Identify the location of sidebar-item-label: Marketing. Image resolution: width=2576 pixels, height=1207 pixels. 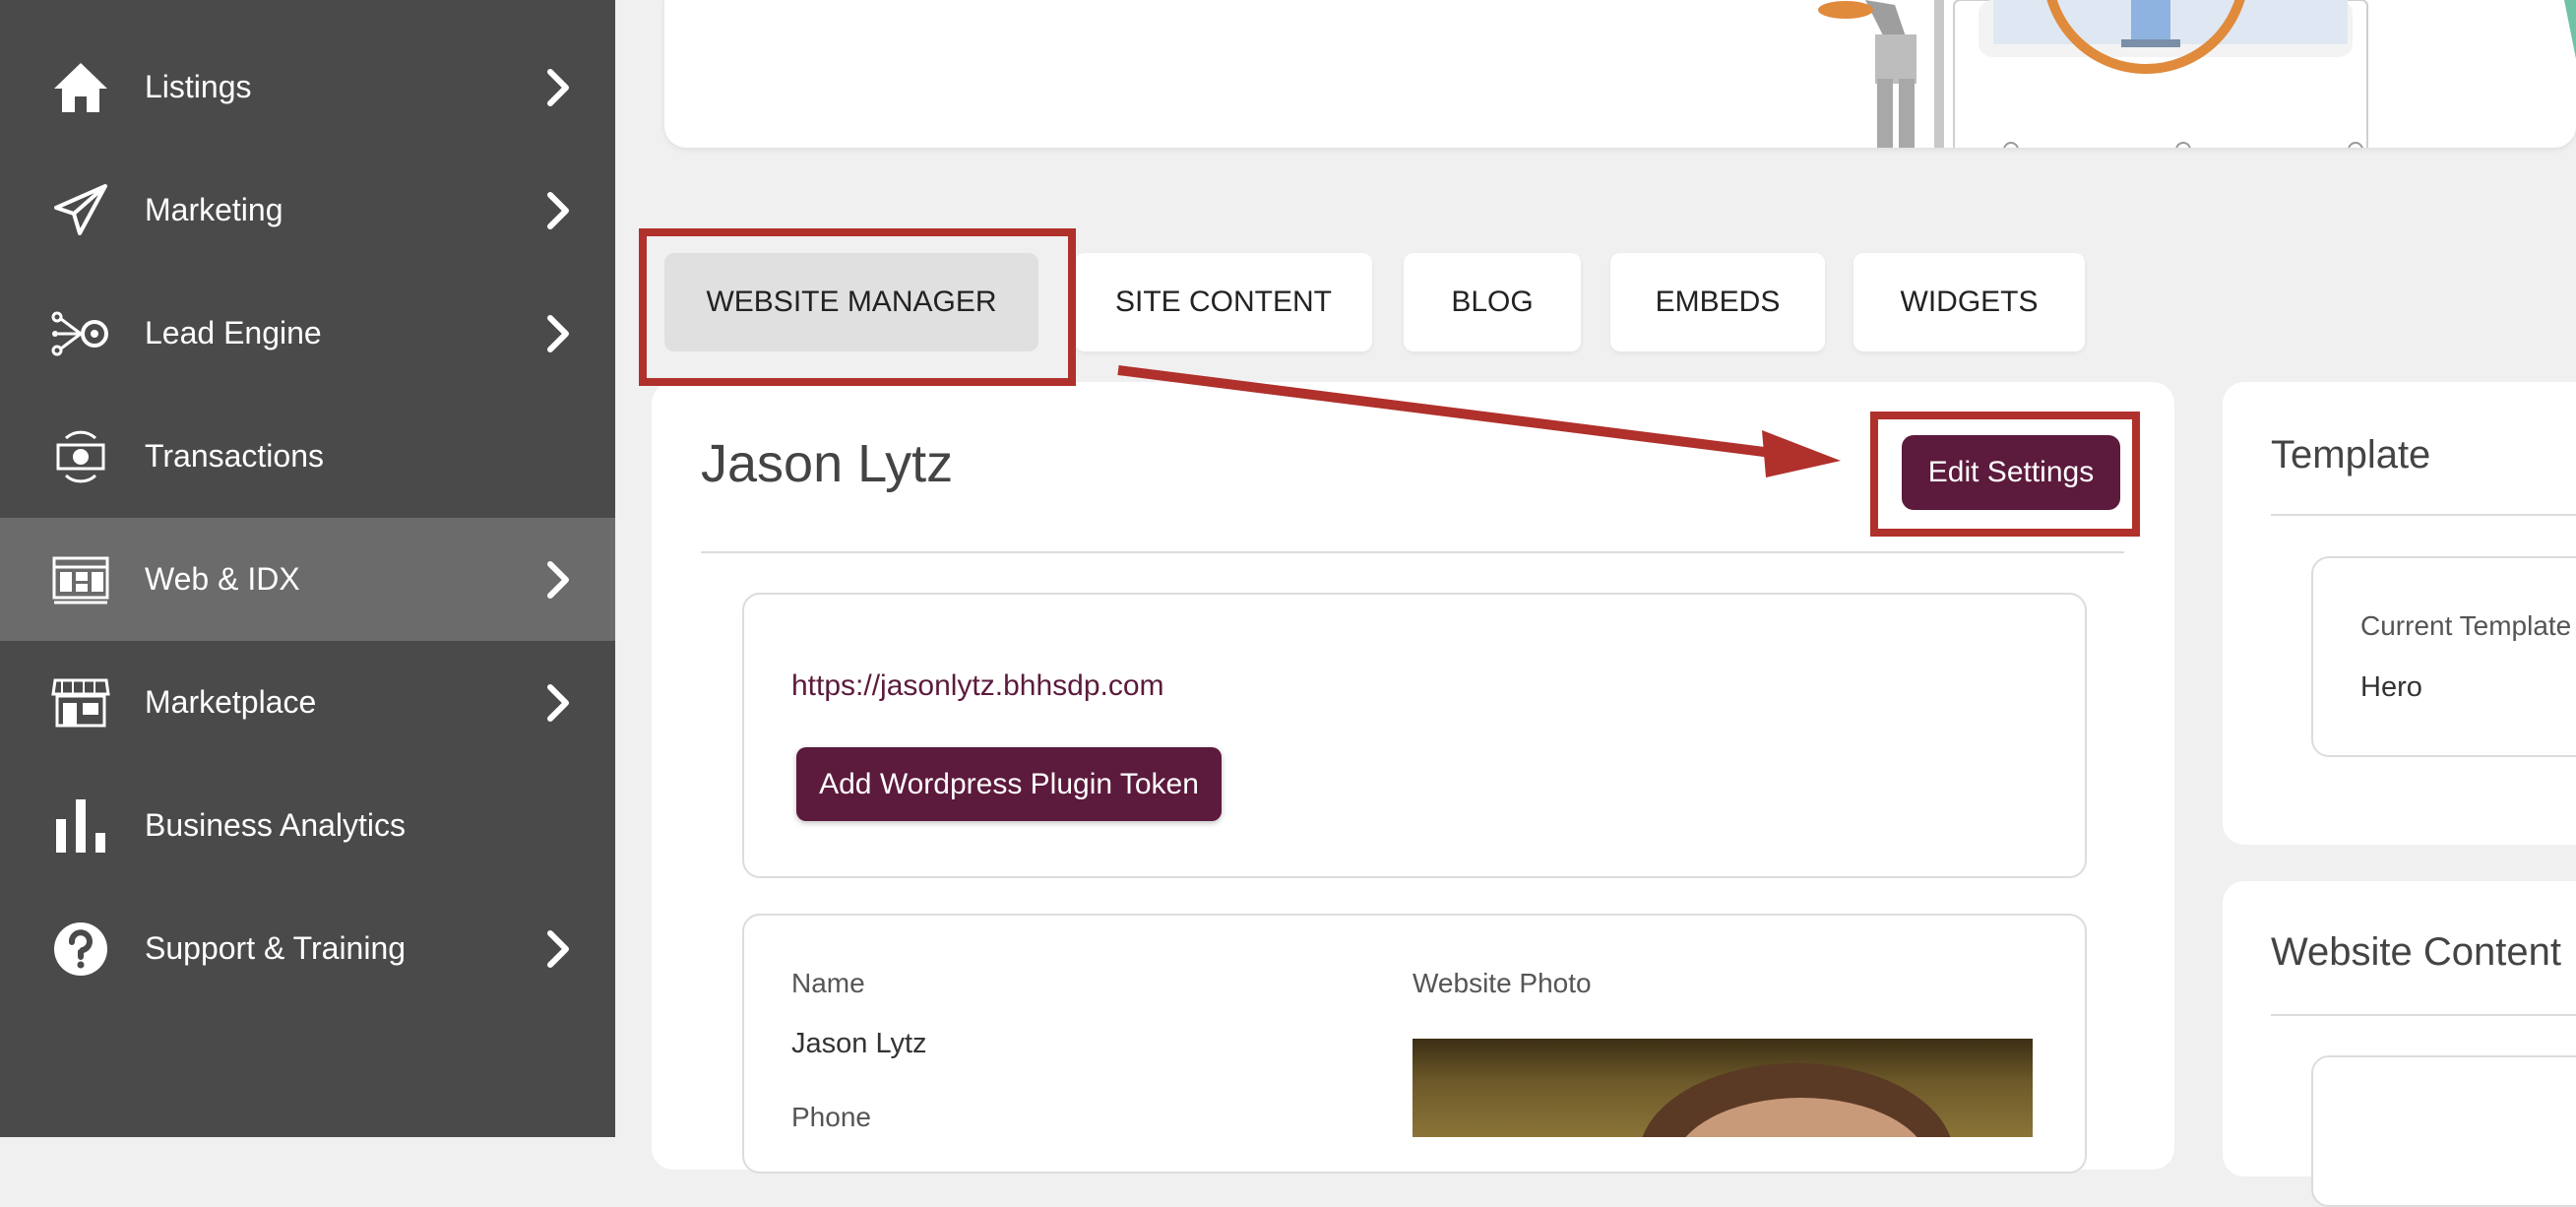
(214, 209).